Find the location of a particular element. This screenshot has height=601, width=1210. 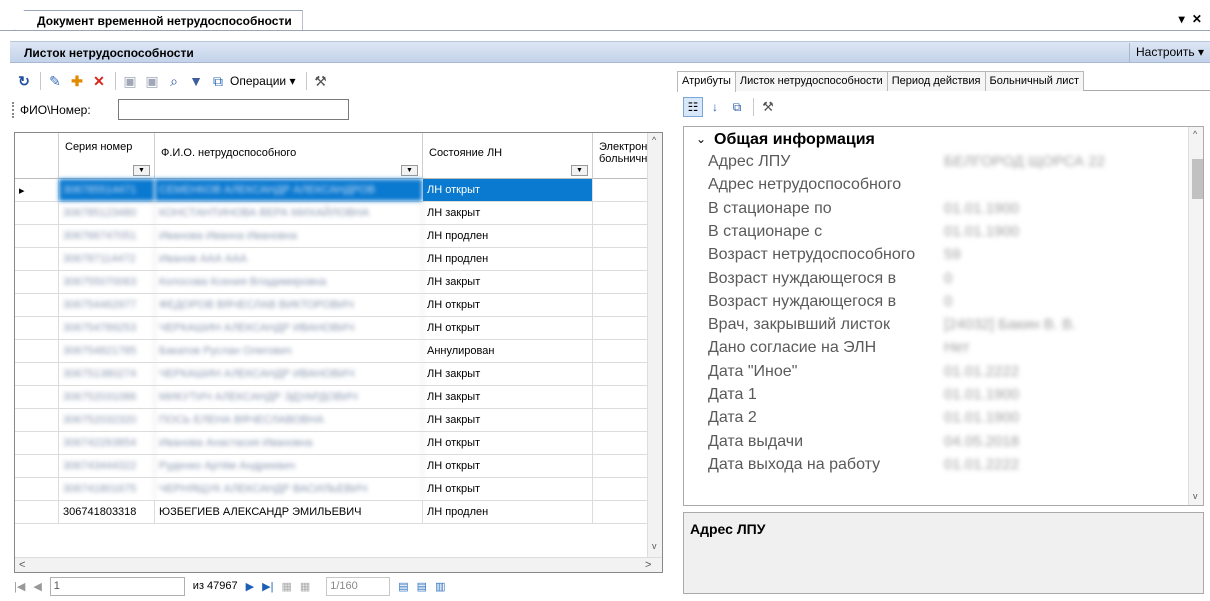

name-cell: Руденко Артём Андреевич is located at coordinates (289, 466).